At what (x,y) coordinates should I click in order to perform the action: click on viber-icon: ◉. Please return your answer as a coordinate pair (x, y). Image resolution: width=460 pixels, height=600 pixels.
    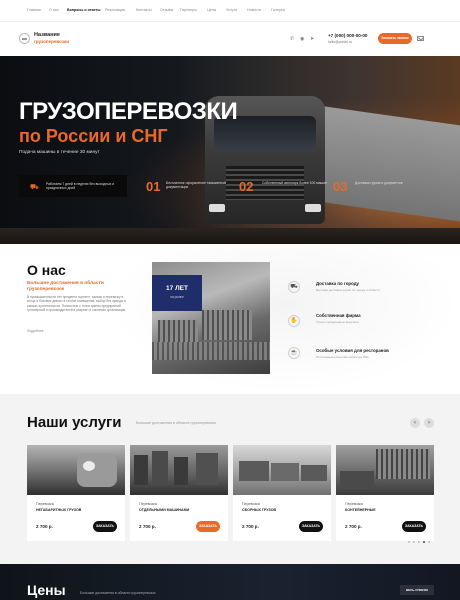
    Looking at the image, I should click on (302, 39).